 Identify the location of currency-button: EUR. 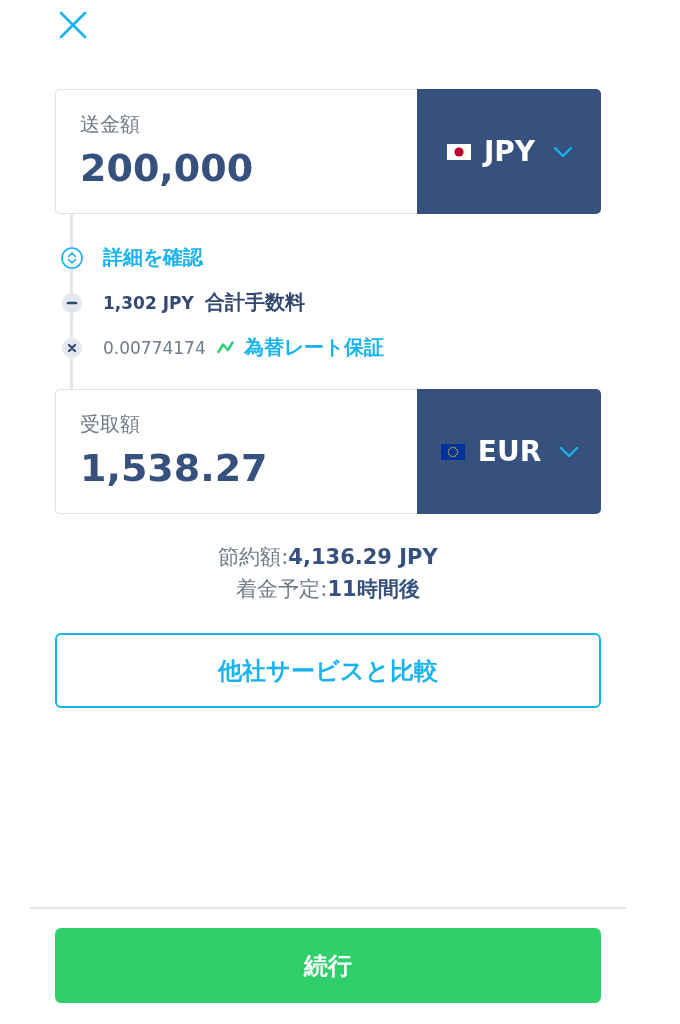
(509, 451).